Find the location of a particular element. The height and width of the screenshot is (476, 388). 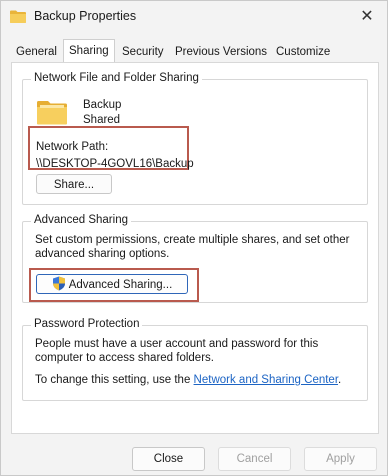

sharing-status: Shared is located at coordinates (102, 120).